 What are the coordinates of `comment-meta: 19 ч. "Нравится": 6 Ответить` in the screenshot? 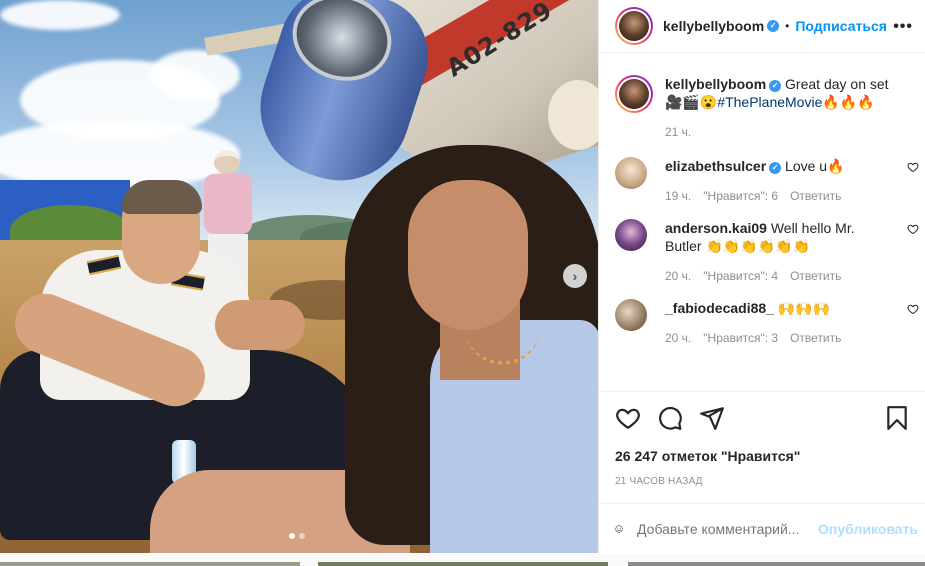 It's located at (780, 196).